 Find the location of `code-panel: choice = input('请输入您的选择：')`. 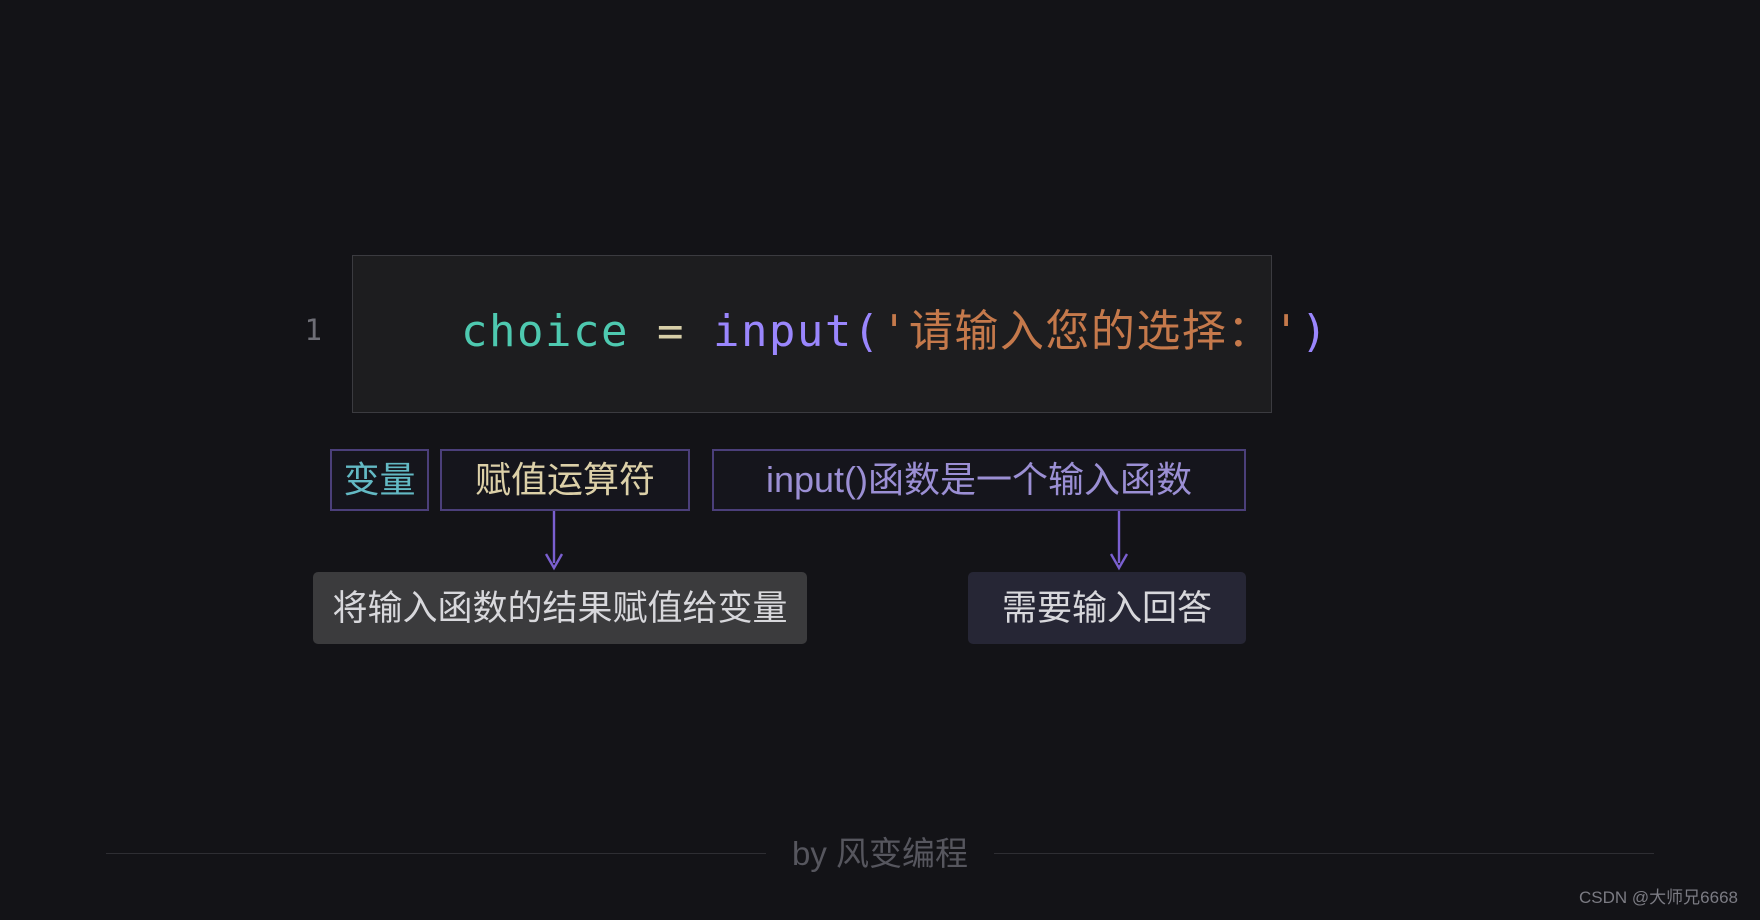

code-panel: choice = input('请输入您的选择：') is located at coordinates (839, 334).